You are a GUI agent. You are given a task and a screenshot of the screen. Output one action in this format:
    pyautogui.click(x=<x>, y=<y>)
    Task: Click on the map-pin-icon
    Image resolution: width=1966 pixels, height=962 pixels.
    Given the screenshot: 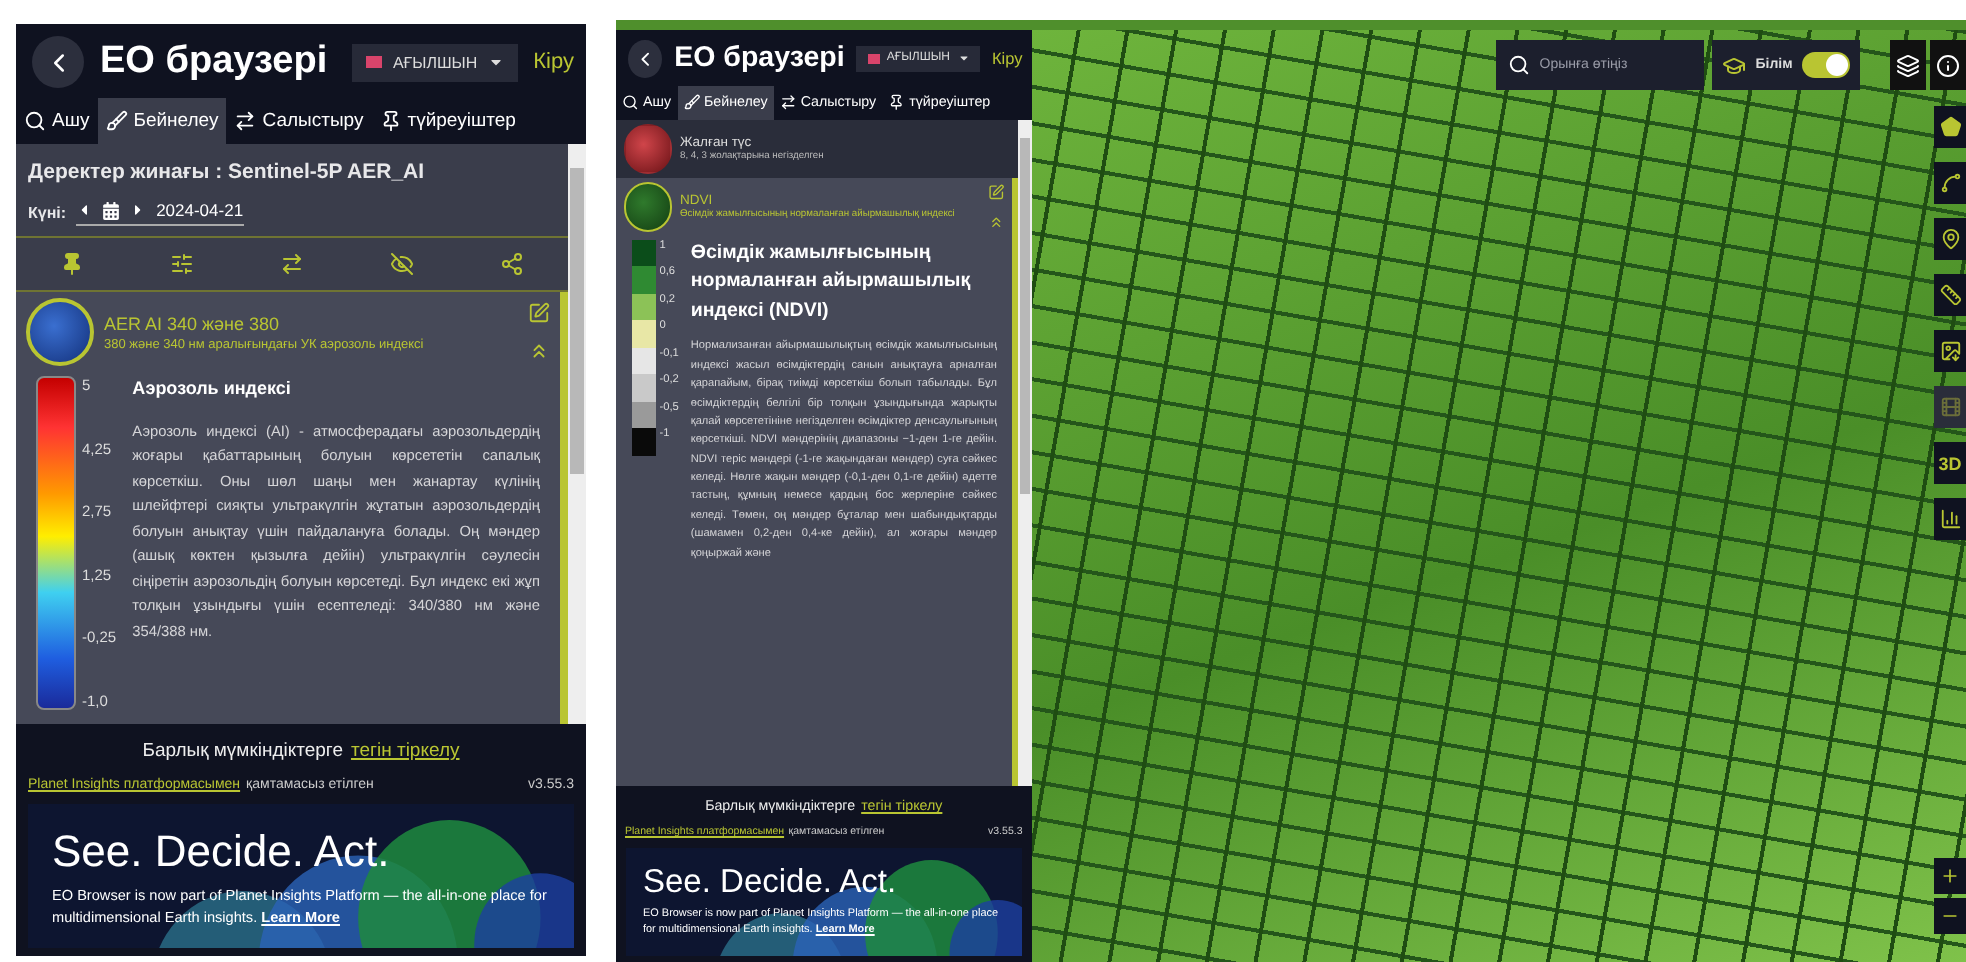 What is the action you would take?
    pyautogui.click(x=1950, y=239)
    